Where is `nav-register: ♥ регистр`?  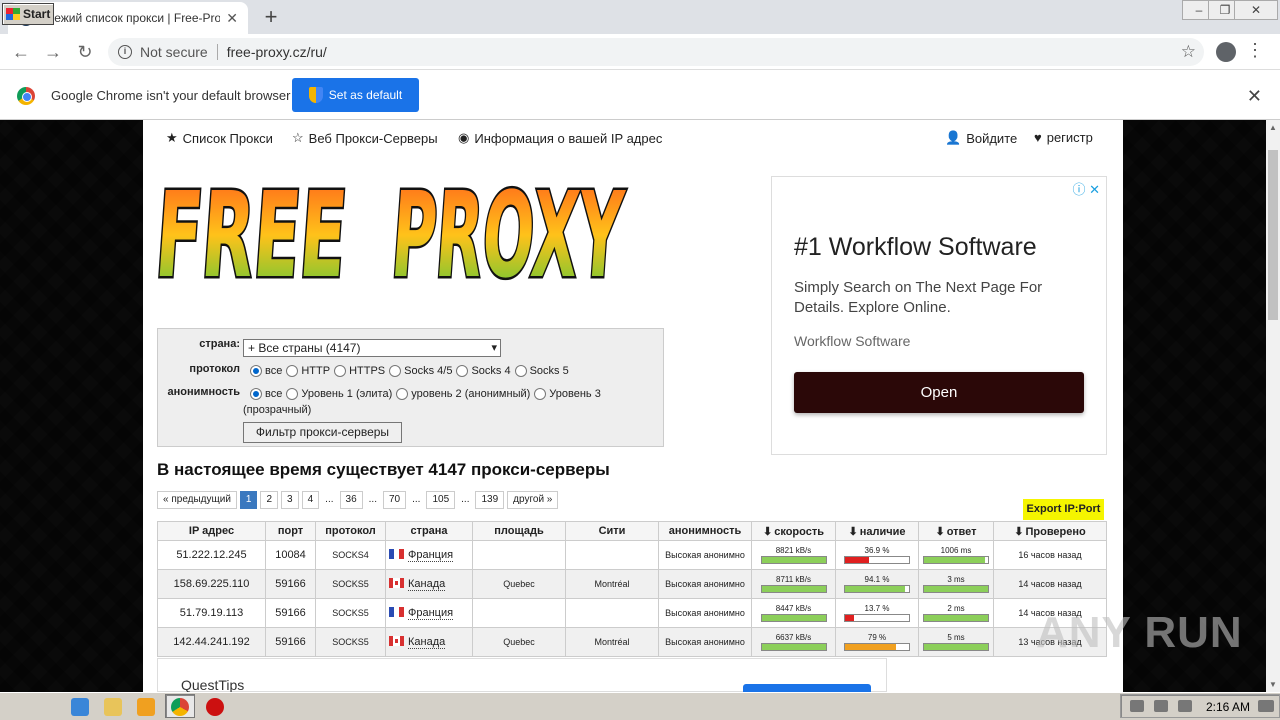 nav-register: ♥ регистр is located at coordinates (1063, 137).